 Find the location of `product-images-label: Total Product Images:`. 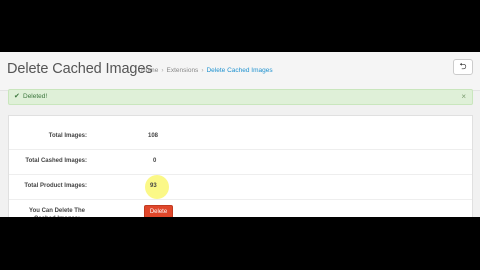

product-images-label: Total Product Images: is located at coordinates (55, 186).